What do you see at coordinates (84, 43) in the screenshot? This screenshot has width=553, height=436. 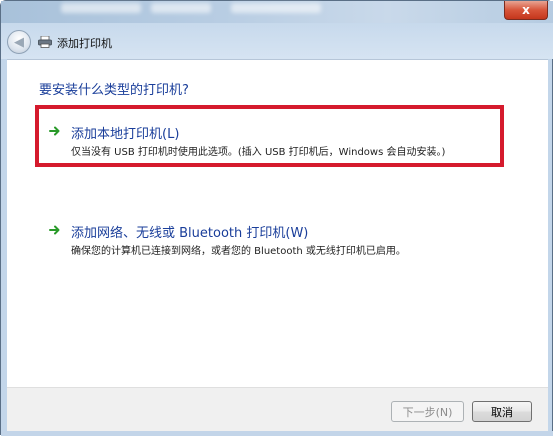 I see `window-title: 添加打印机` at bounding box center [84, 43].